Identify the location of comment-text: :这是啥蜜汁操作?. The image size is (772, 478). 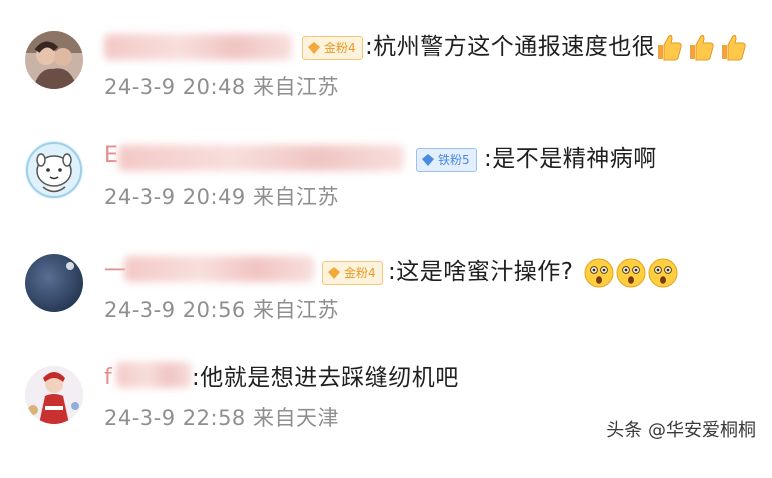
(481, 272).